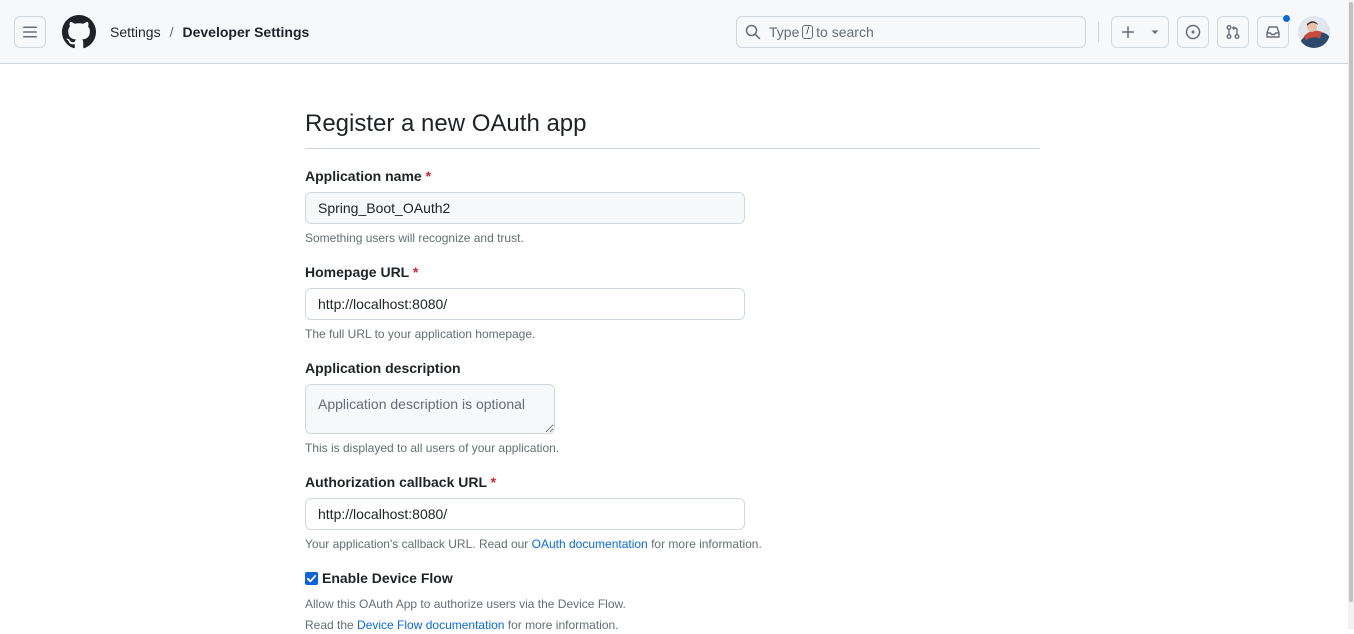  Describe the element at coordinates (1273, 32) in the screenshot. I see `inbox-icon` at that location.